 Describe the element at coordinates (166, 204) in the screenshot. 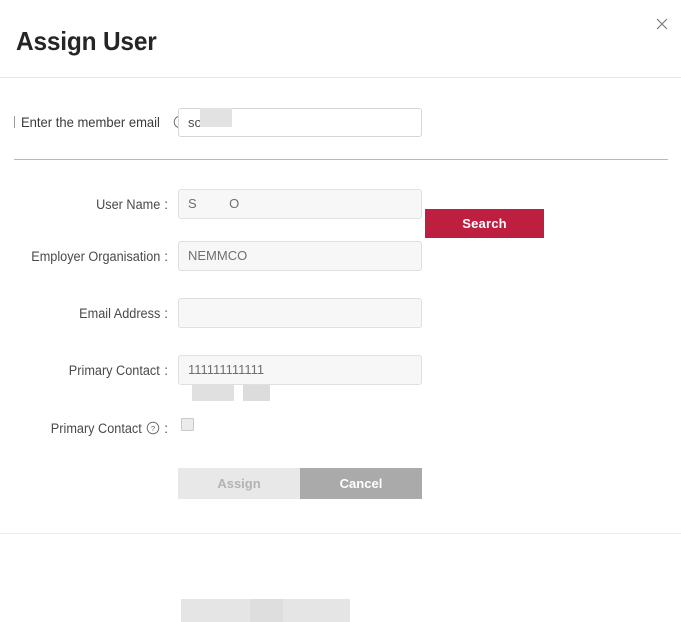

I see `user-name-colon: :` at that location.